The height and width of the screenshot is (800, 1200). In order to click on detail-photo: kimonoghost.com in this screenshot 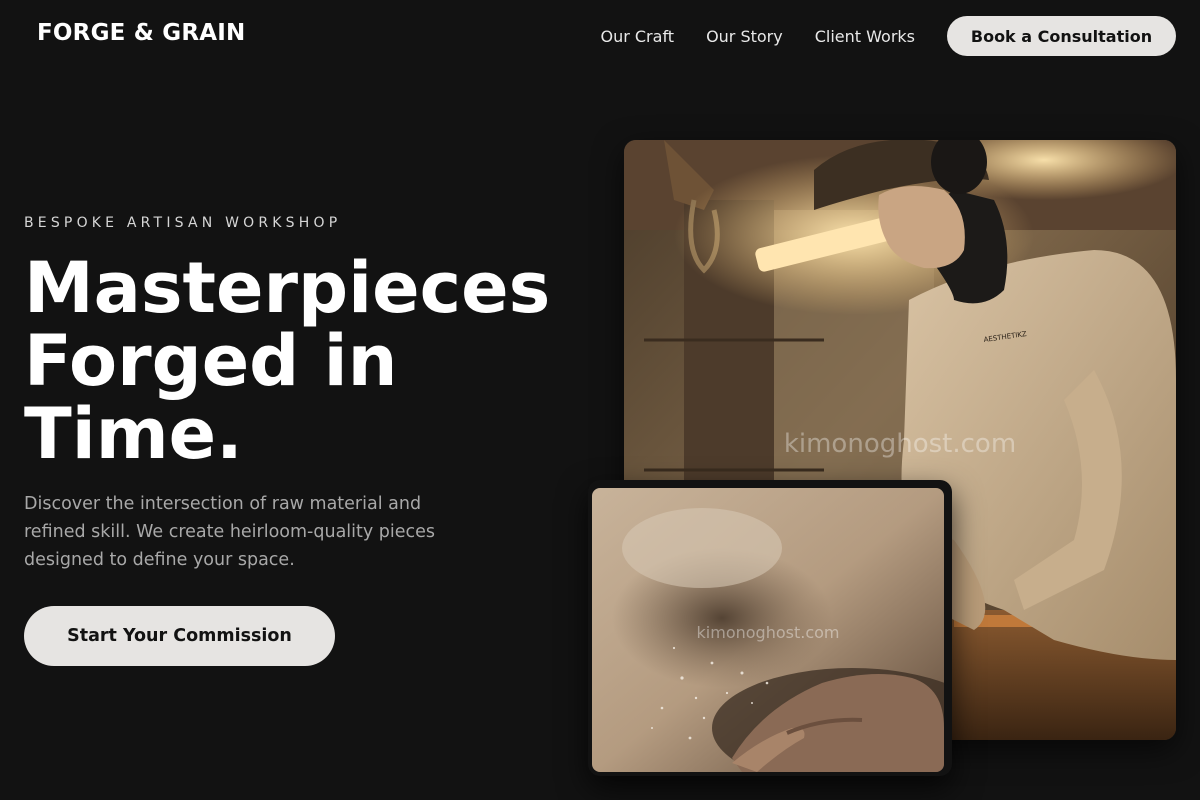, I will do `click(768, 630)`.